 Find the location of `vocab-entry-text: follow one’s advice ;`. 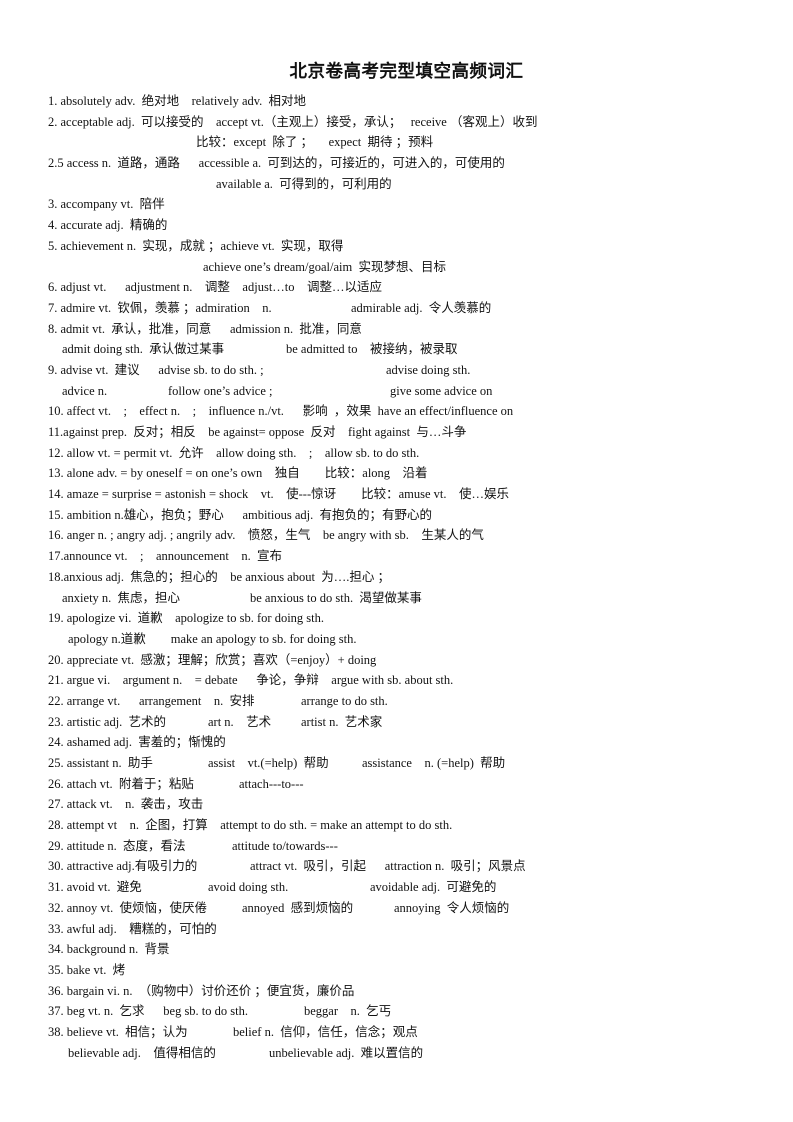

vocab-entry-text: follow one’s advice ; is located at coordinates (220, 390).